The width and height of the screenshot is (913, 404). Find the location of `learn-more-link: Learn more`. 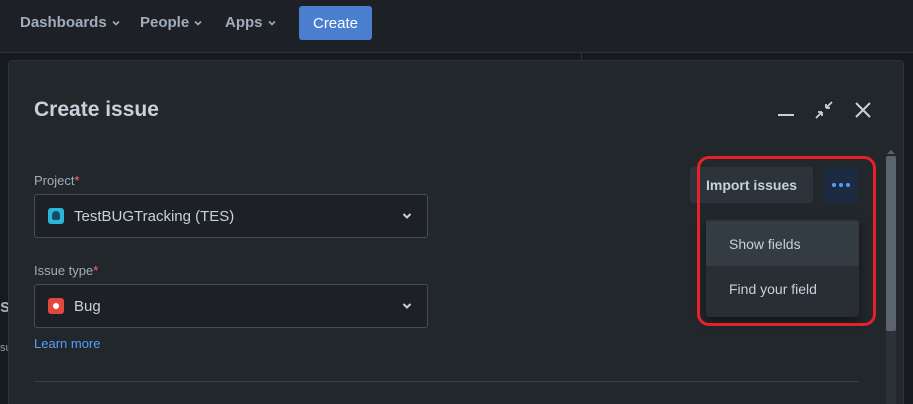

learn-more-link: Learn more is located at coordinates (67, 343).